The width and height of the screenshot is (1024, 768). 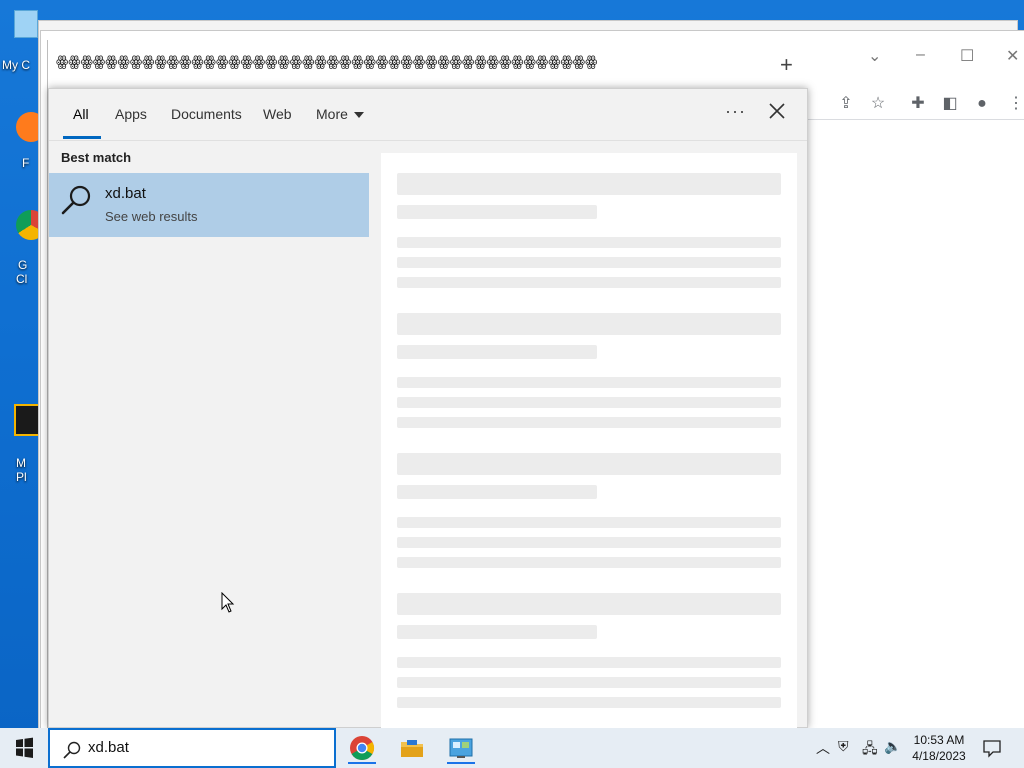 What do you see at coordinates (939, 748) in the screenshot?
I see `clock: 10:53 AM 4/18/2023` at bounding box center [939, 748].